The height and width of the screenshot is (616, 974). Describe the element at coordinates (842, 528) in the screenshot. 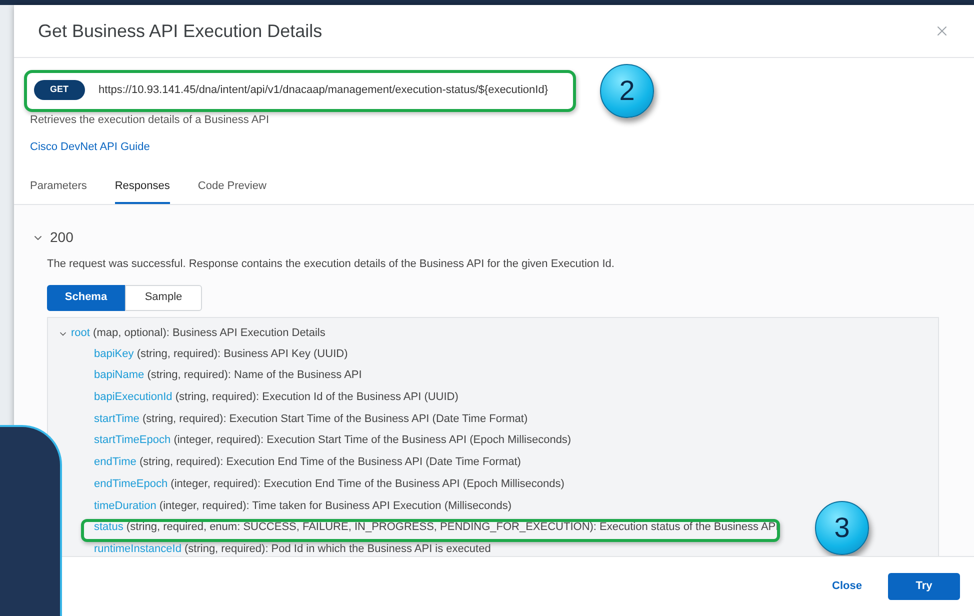

I see `callout-number: 3` at that location.